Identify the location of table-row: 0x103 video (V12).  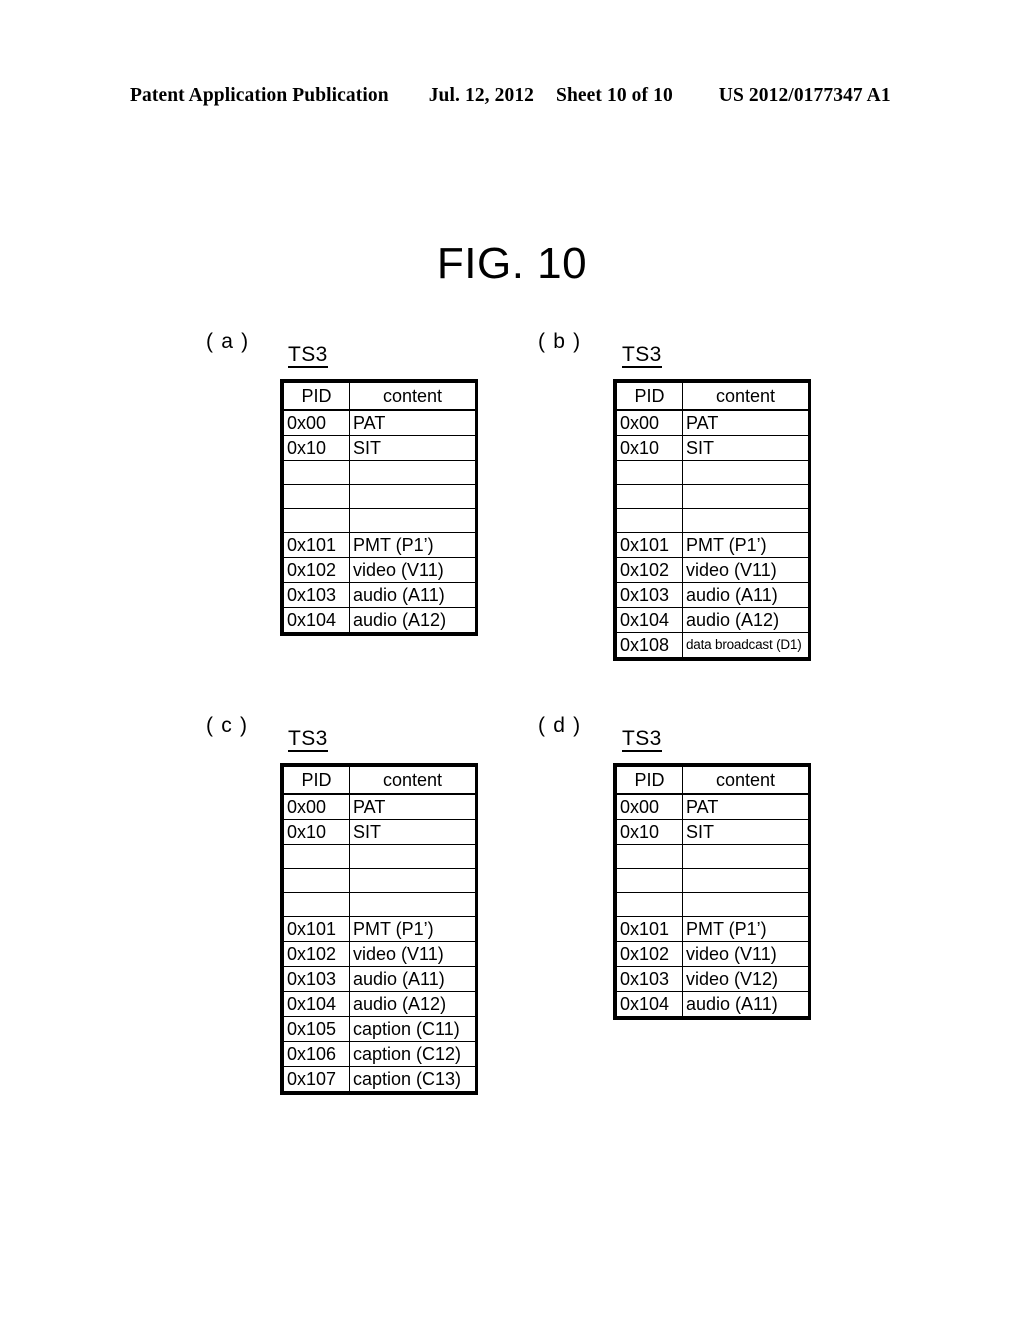
(712, 979).